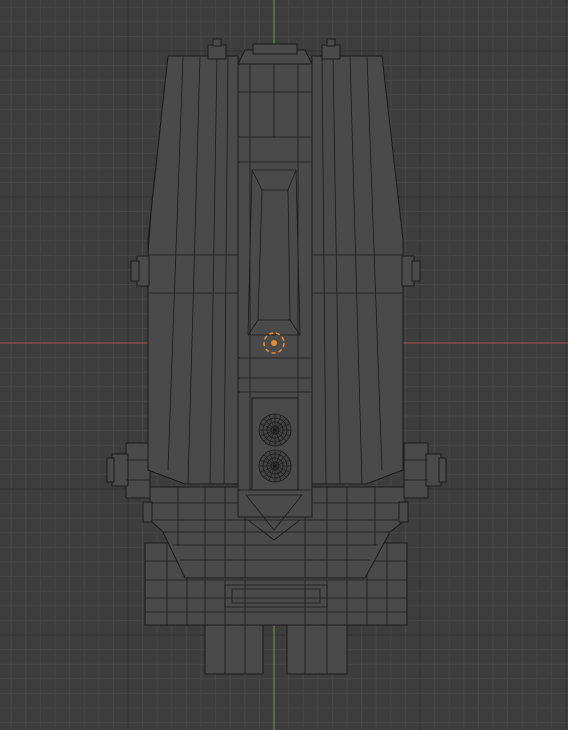 The image size is (568, 730). Describe the element at coordinates (275, 49) in the screenshot. I see `head-top` at that location.